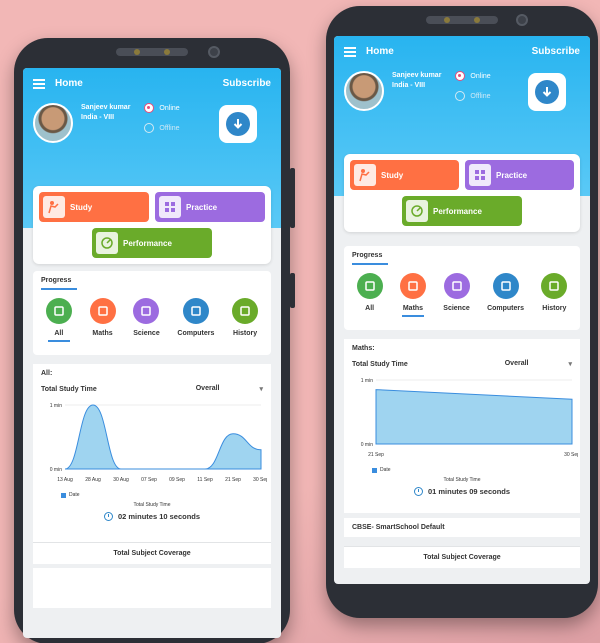 This screenshot has width=600, height=643. I want to click on chart-heading: Maths:, so click(363, 348).